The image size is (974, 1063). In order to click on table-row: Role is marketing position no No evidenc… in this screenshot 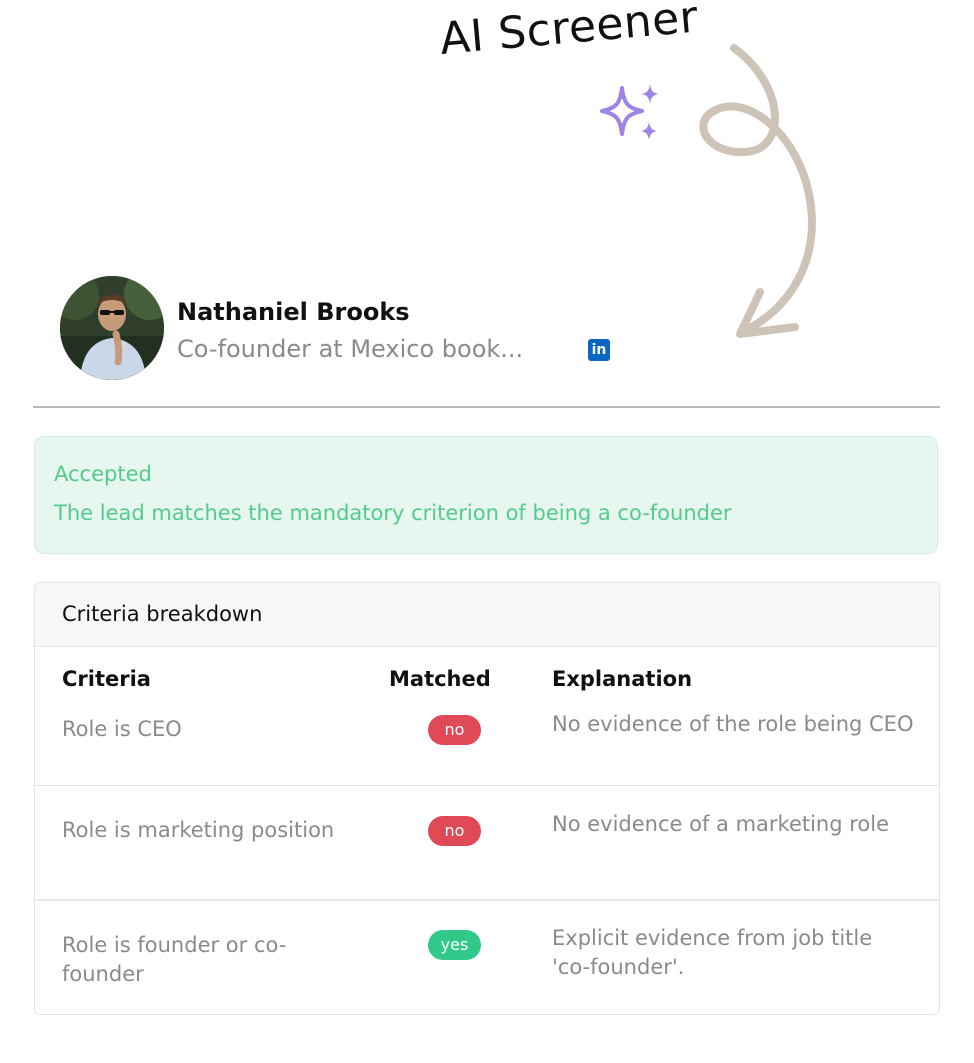, I will do `click(487, 842)`.